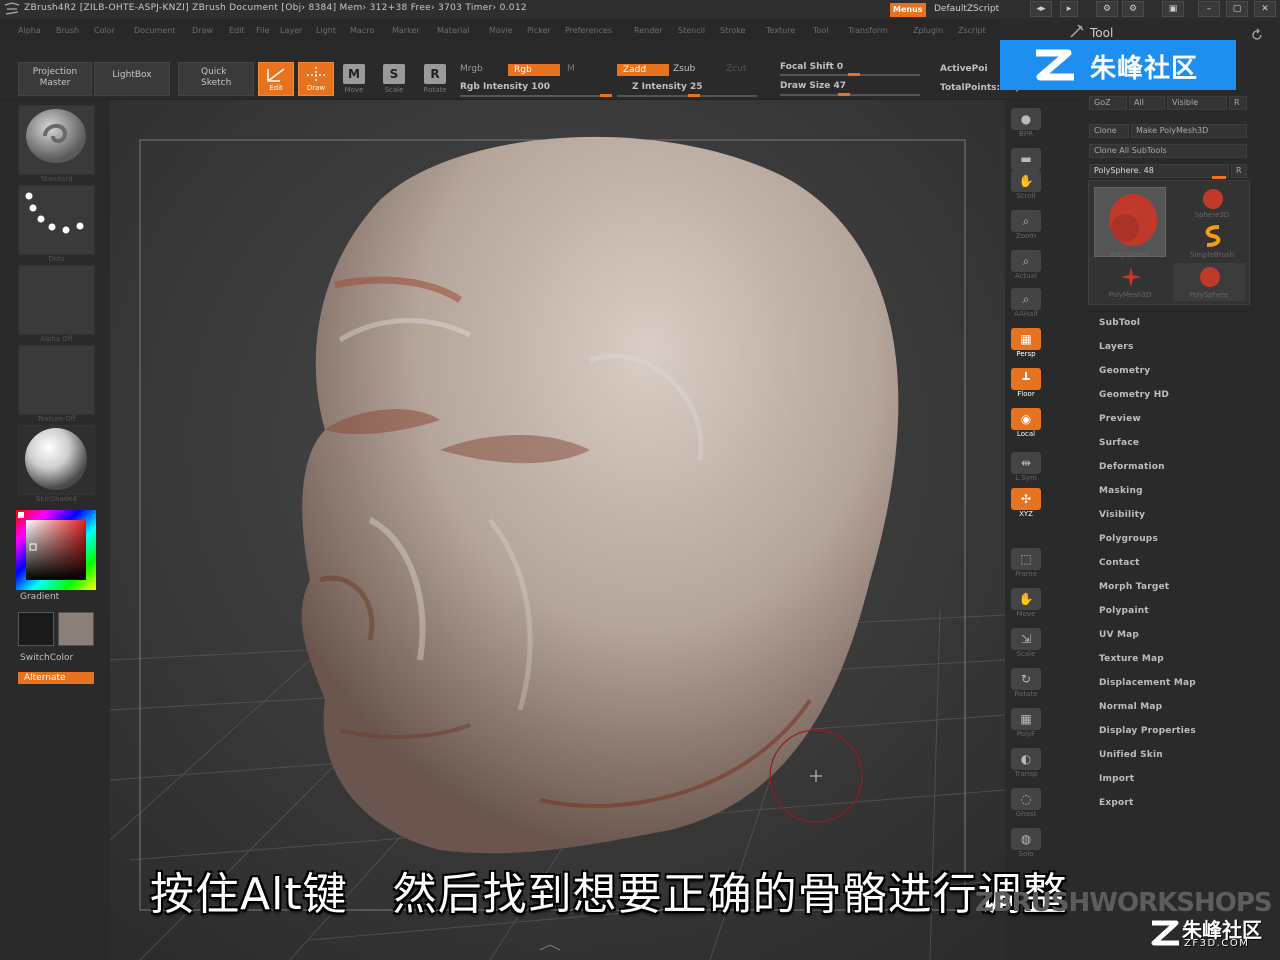 The width and height of the screenshot is (1280, 960). I want to click on rgb-toggle: Rgb, so click(534, 70).